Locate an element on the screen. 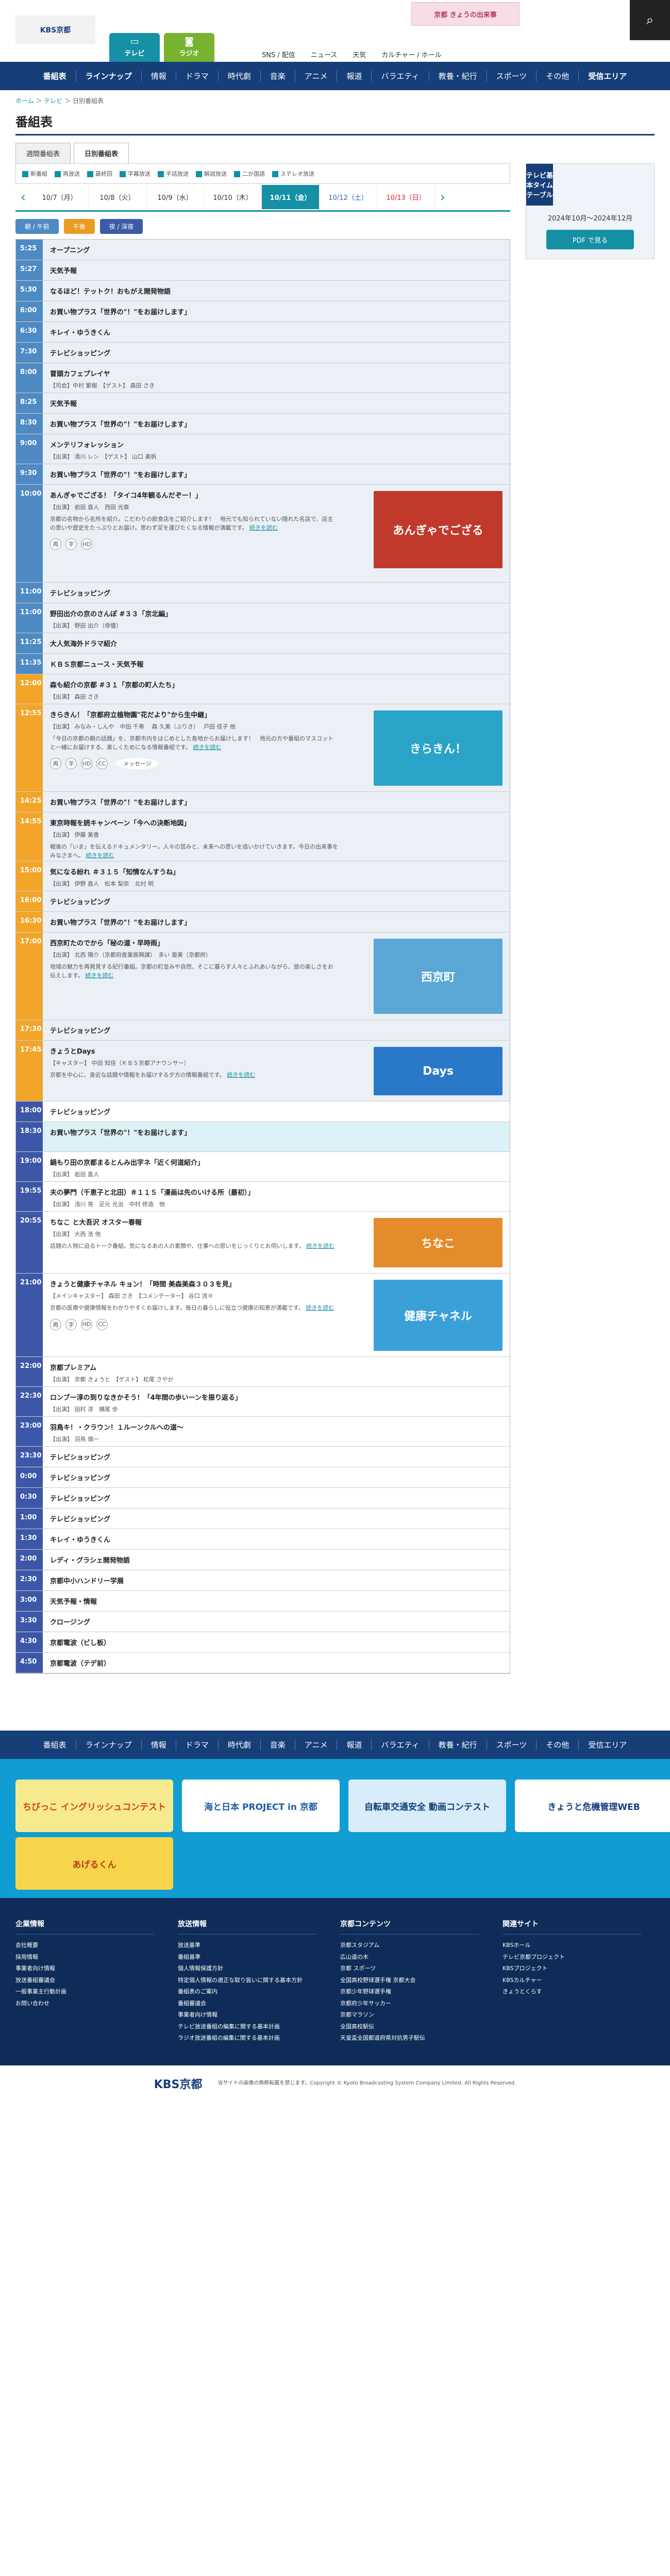 This screenshot has height=2576, width=670. search-button: ⌕ is located at coordinates (650, 20).